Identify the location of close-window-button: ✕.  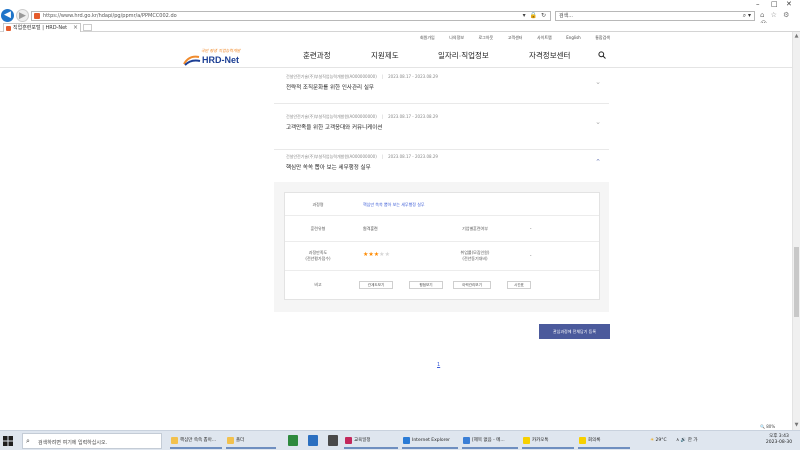
(789, 4).